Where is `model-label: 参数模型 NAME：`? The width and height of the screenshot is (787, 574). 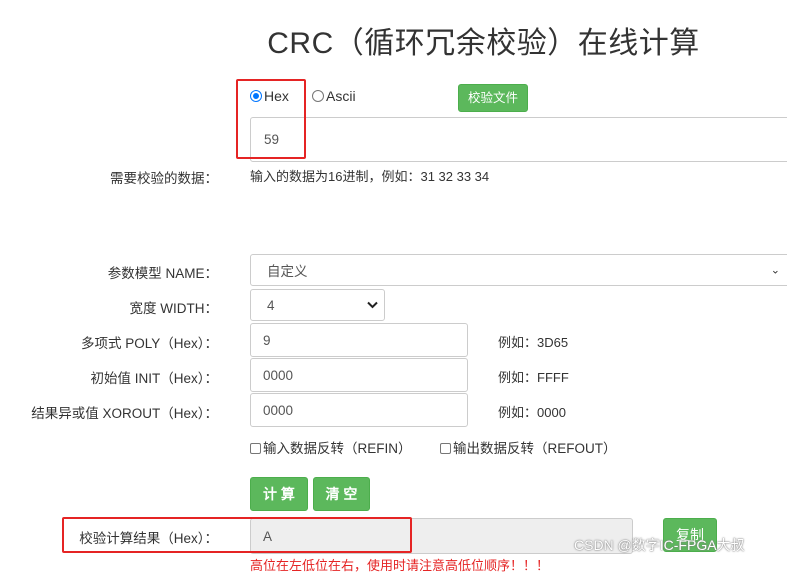 model-label: 参数模型 NAME： is located at coordinates (162, 273).